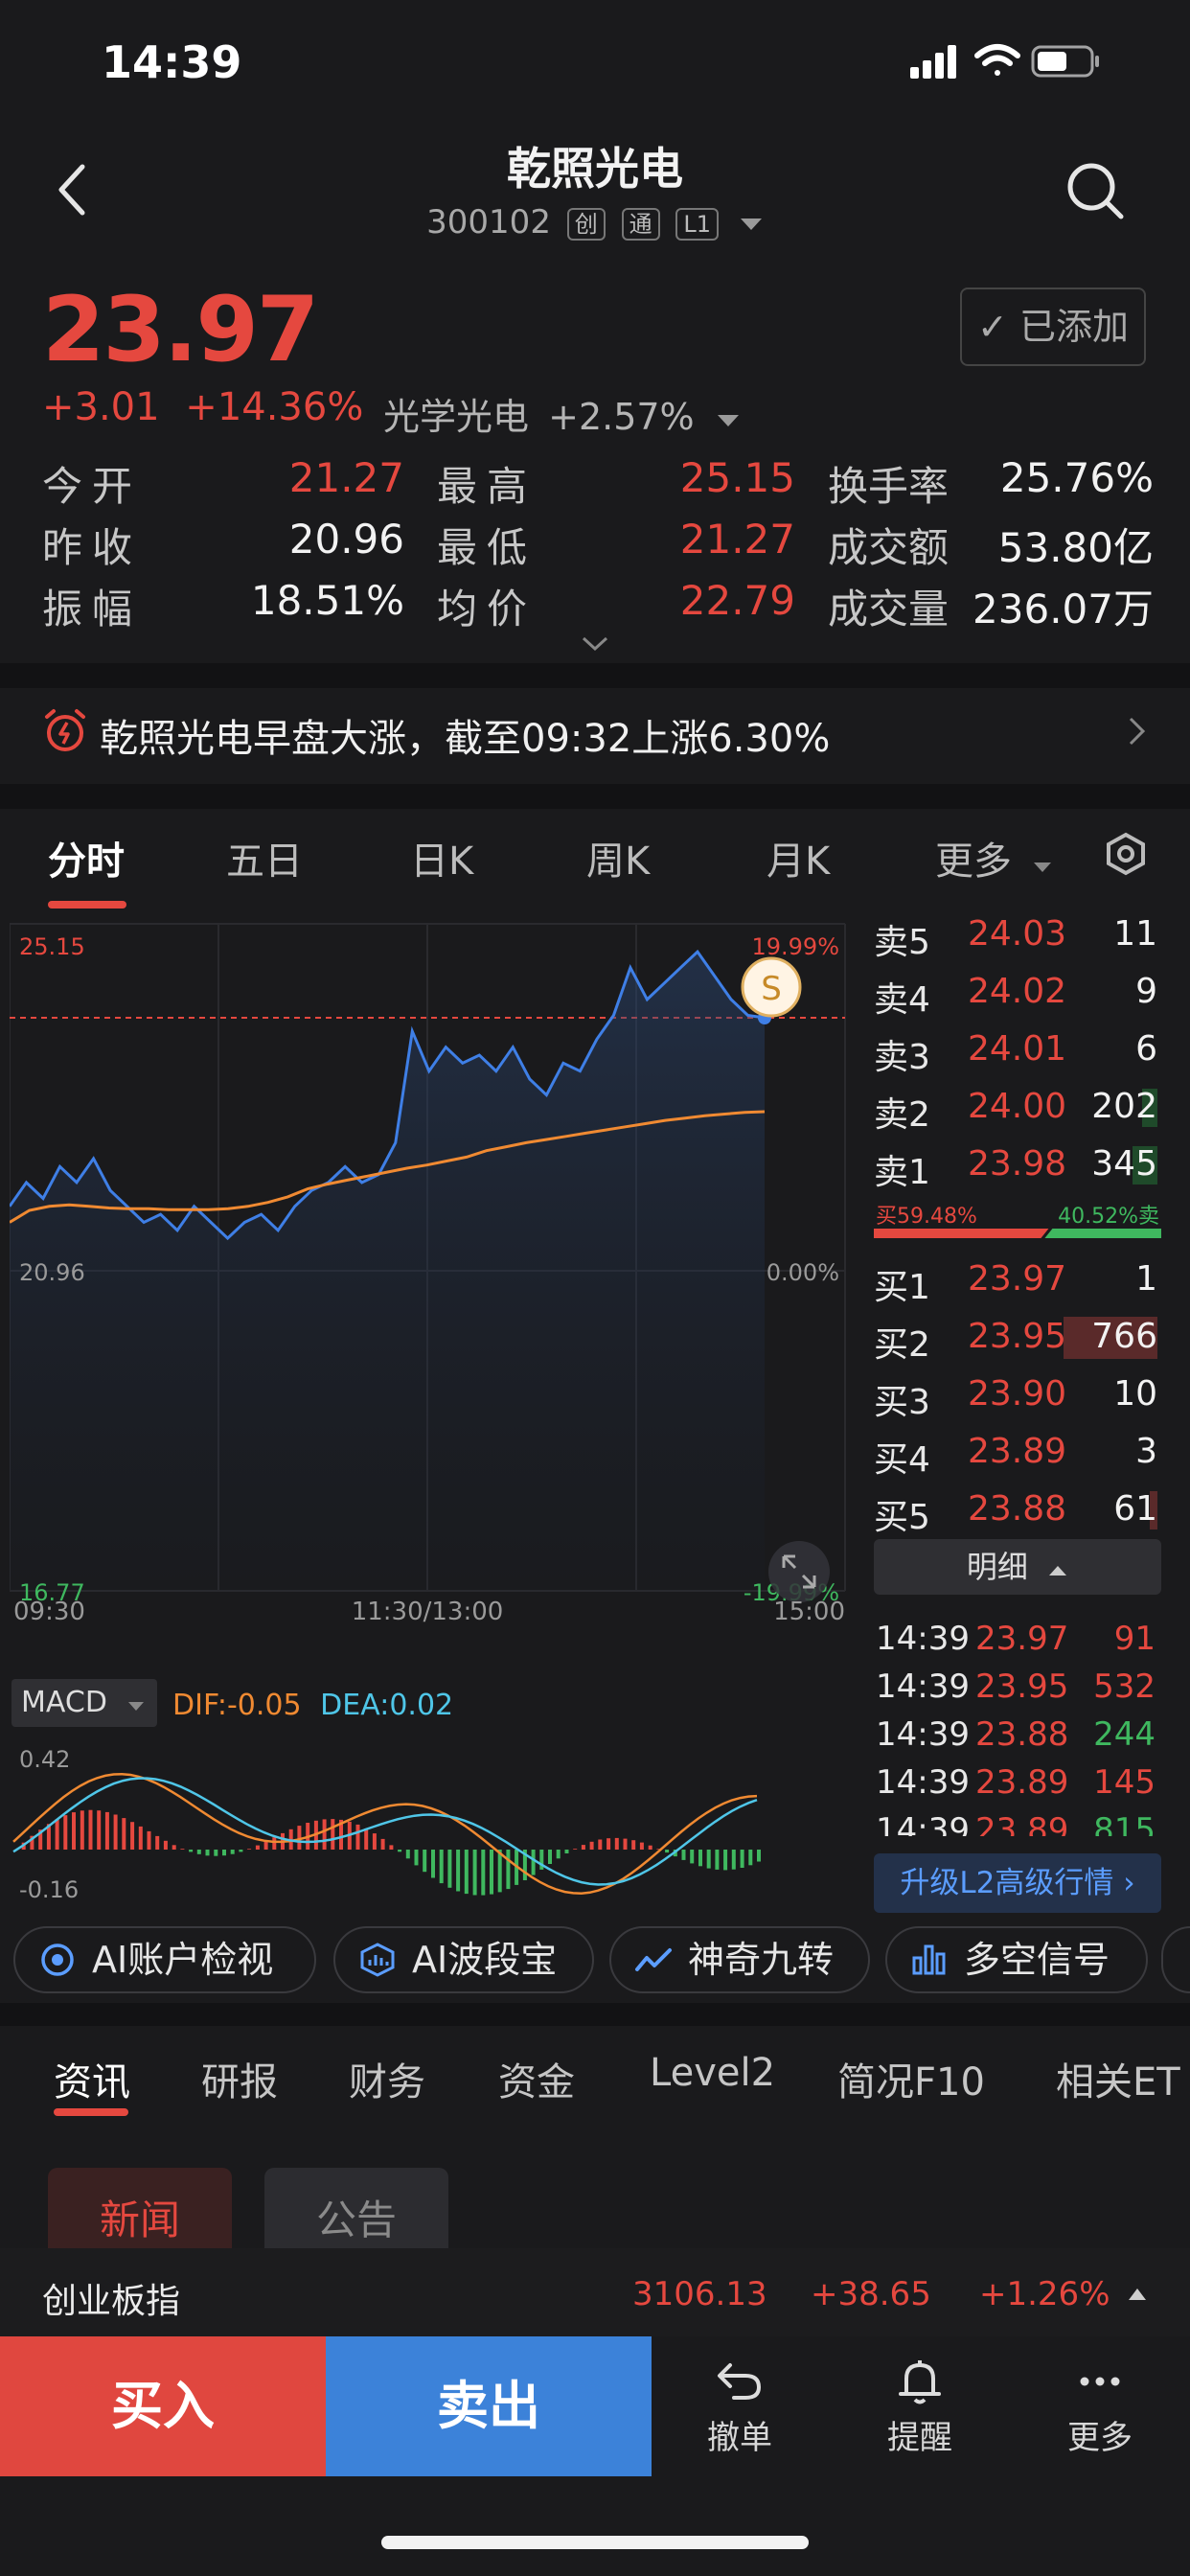 This screenshot has height=2576, width=1190. I want to click on tab-level2: Level2, so click(713, 2073).